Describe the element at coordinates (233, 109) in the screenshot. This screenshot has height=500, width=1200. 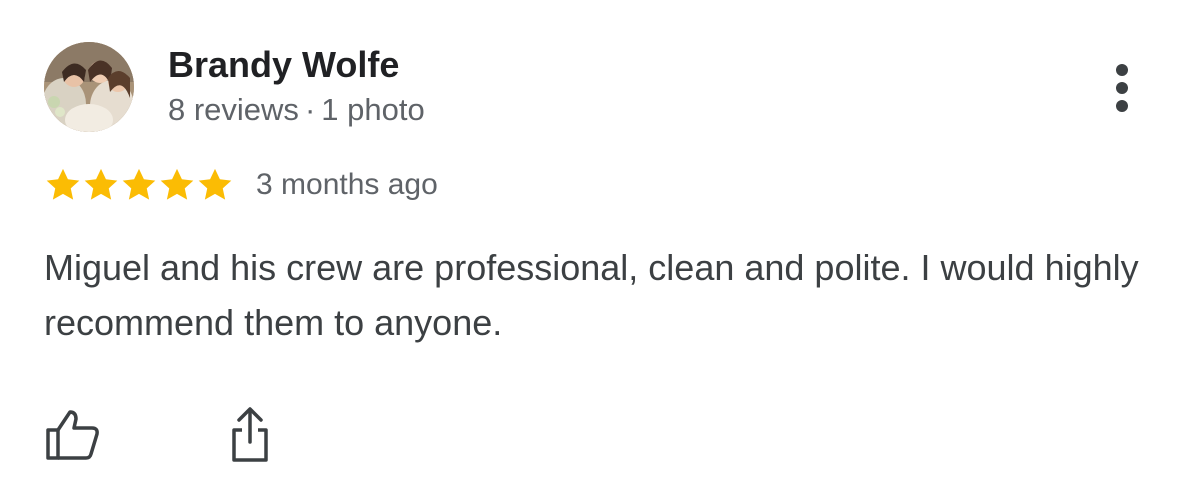
I see `review-count: 8 reviews` at that location.